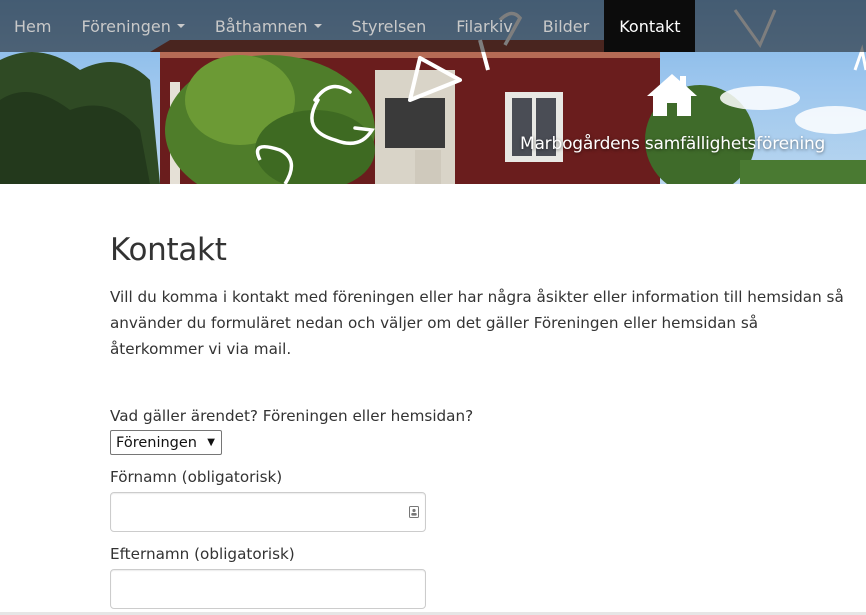 The height and width of the screenshot is (615, 866). I want to click on lastname-input, so click(268, 589).